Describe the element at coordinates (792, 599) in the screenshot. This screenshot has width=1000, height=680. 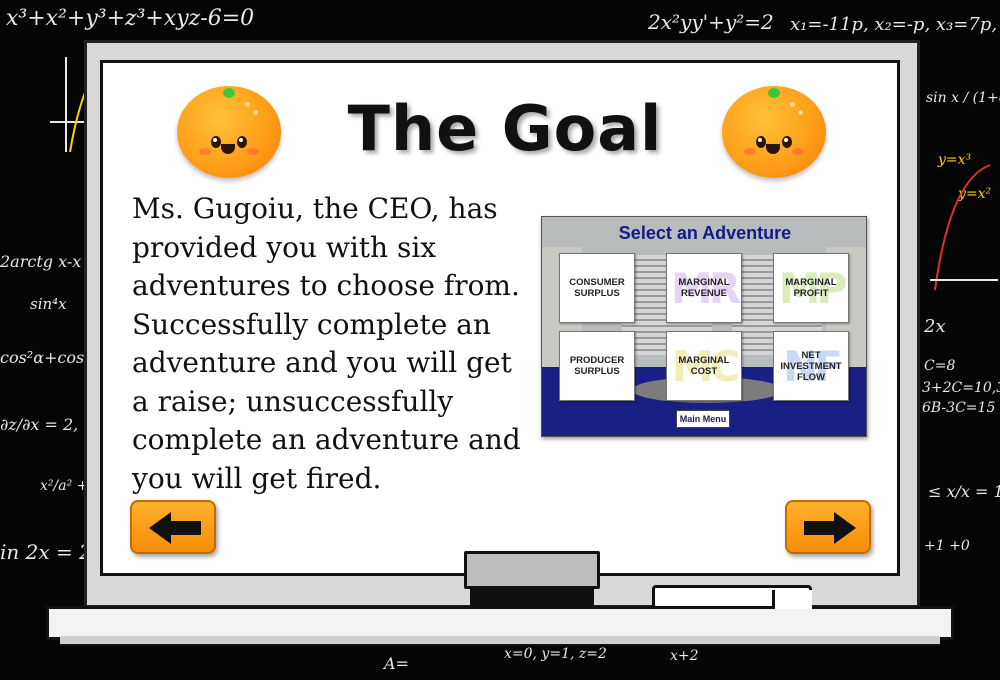
I see `marker-cap` at that location.